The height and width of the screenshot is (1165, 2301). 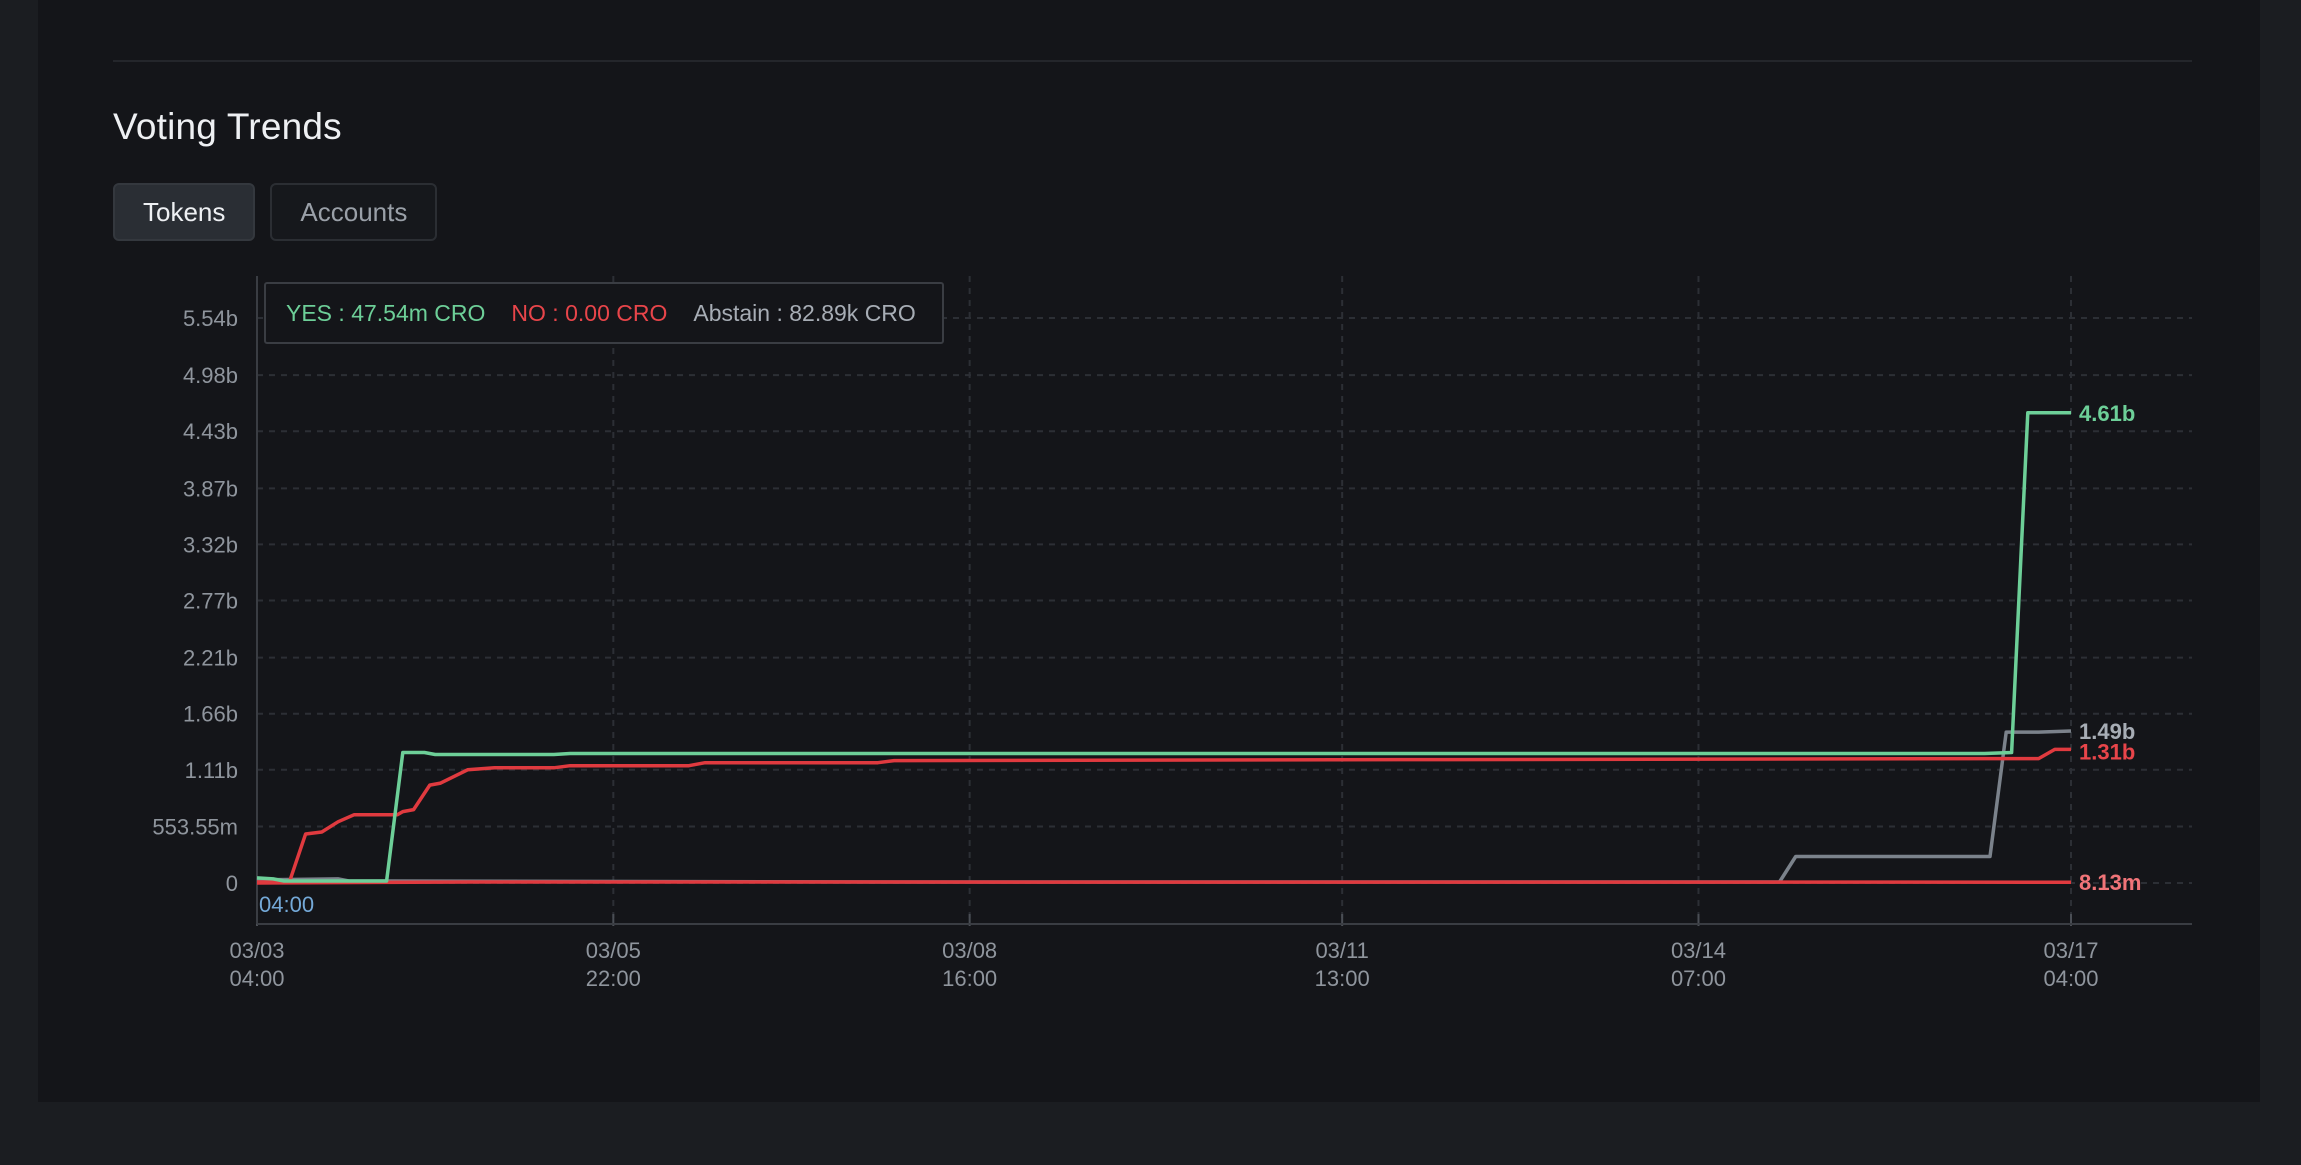 What do you see at coordinates (210, 658) in the screenshot?
I see `y-tick-label: 2.21b` at bounding box center [210, 658].